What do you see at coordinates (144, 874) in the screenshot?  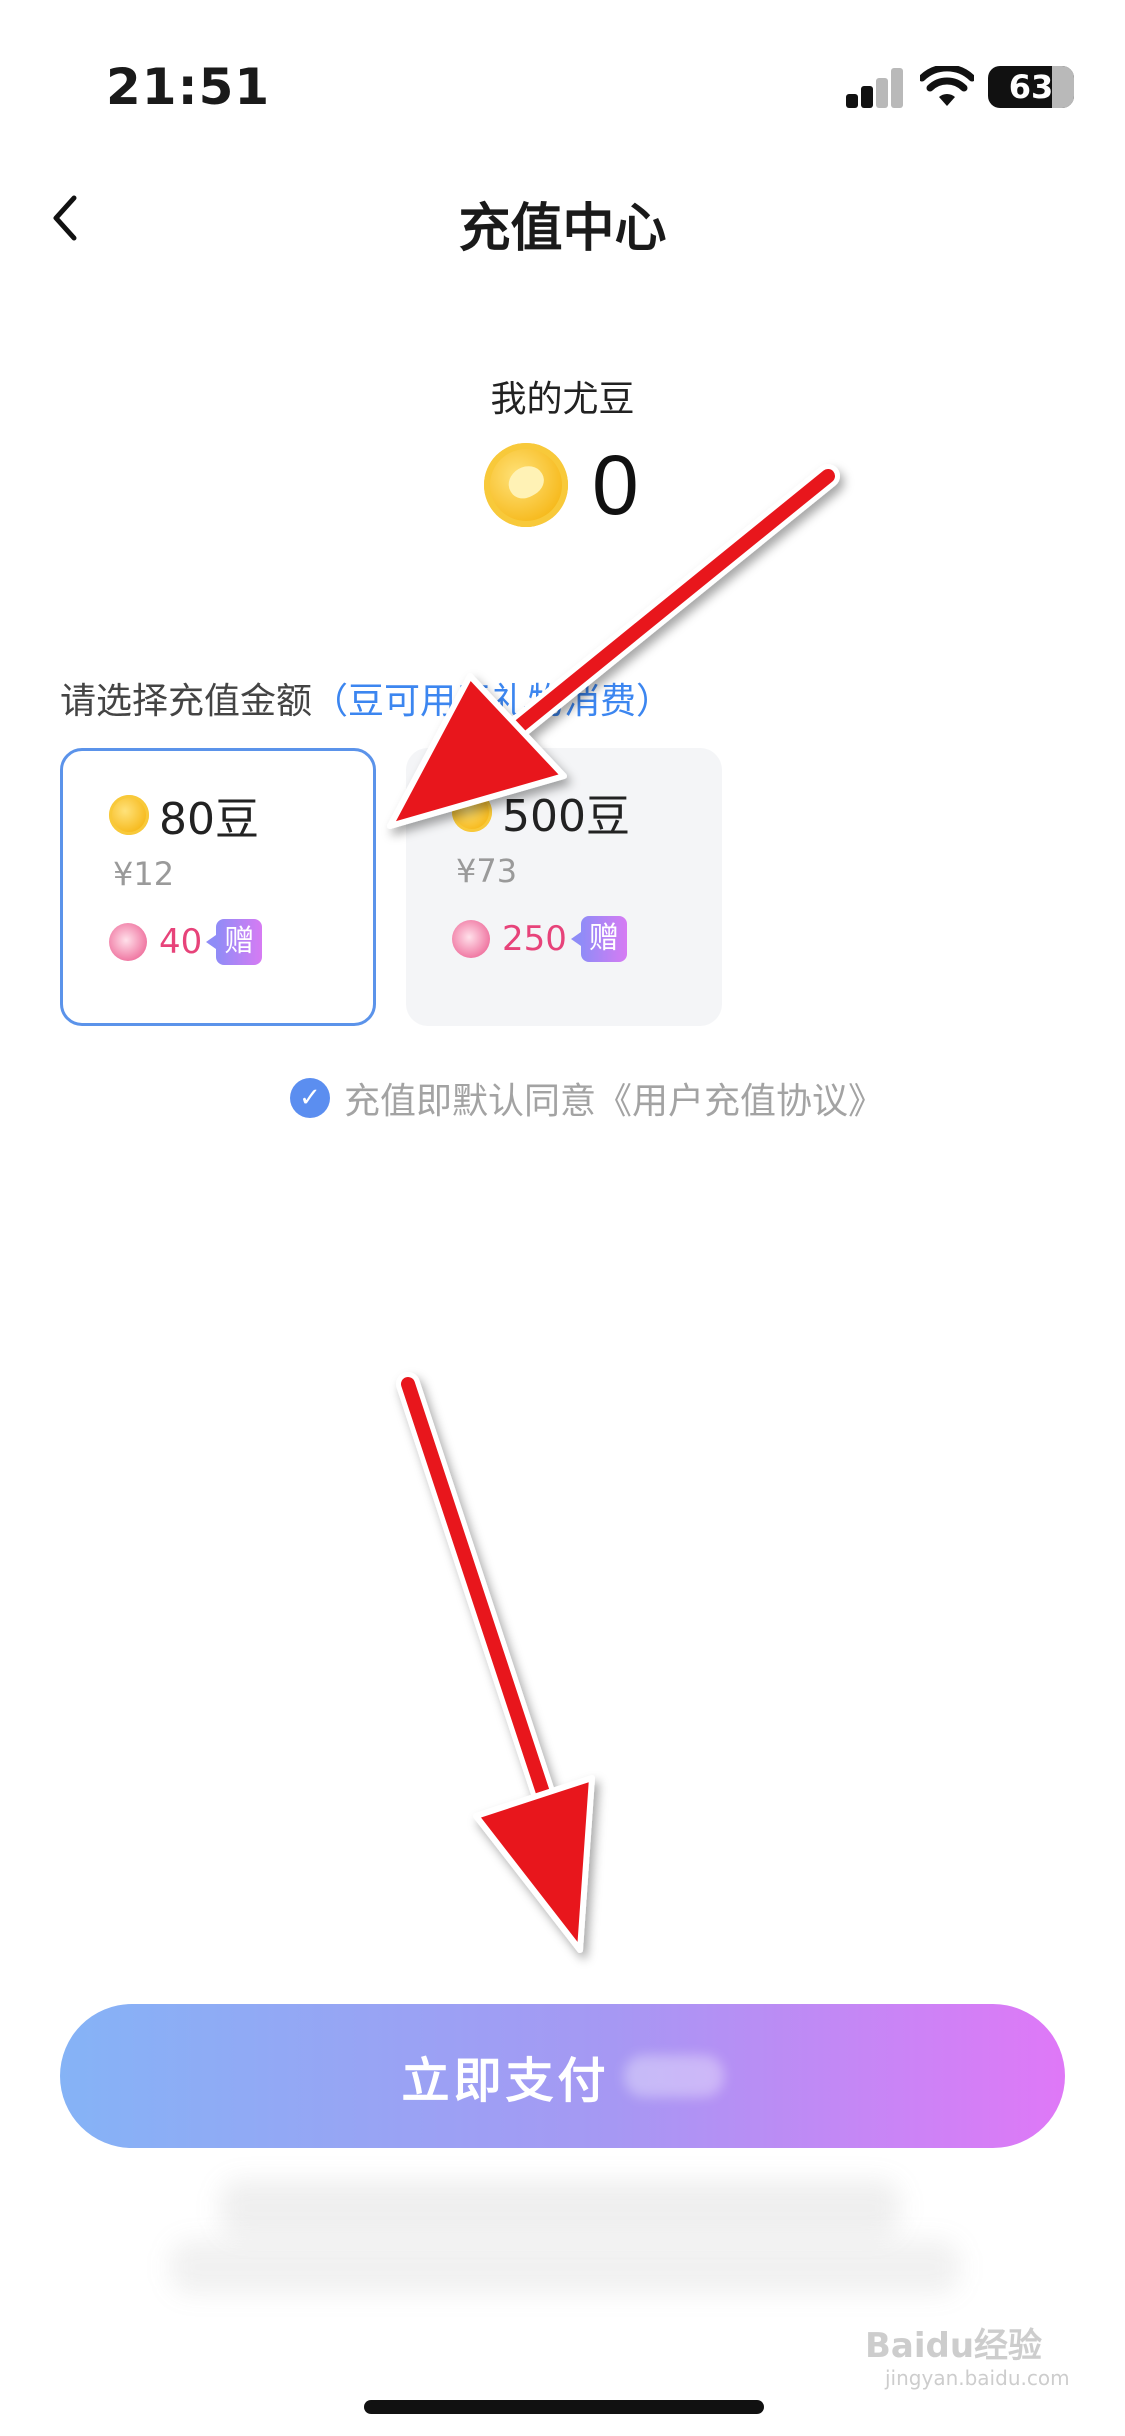 I see `package-price: ¥12` at bounding box center [144, 874].